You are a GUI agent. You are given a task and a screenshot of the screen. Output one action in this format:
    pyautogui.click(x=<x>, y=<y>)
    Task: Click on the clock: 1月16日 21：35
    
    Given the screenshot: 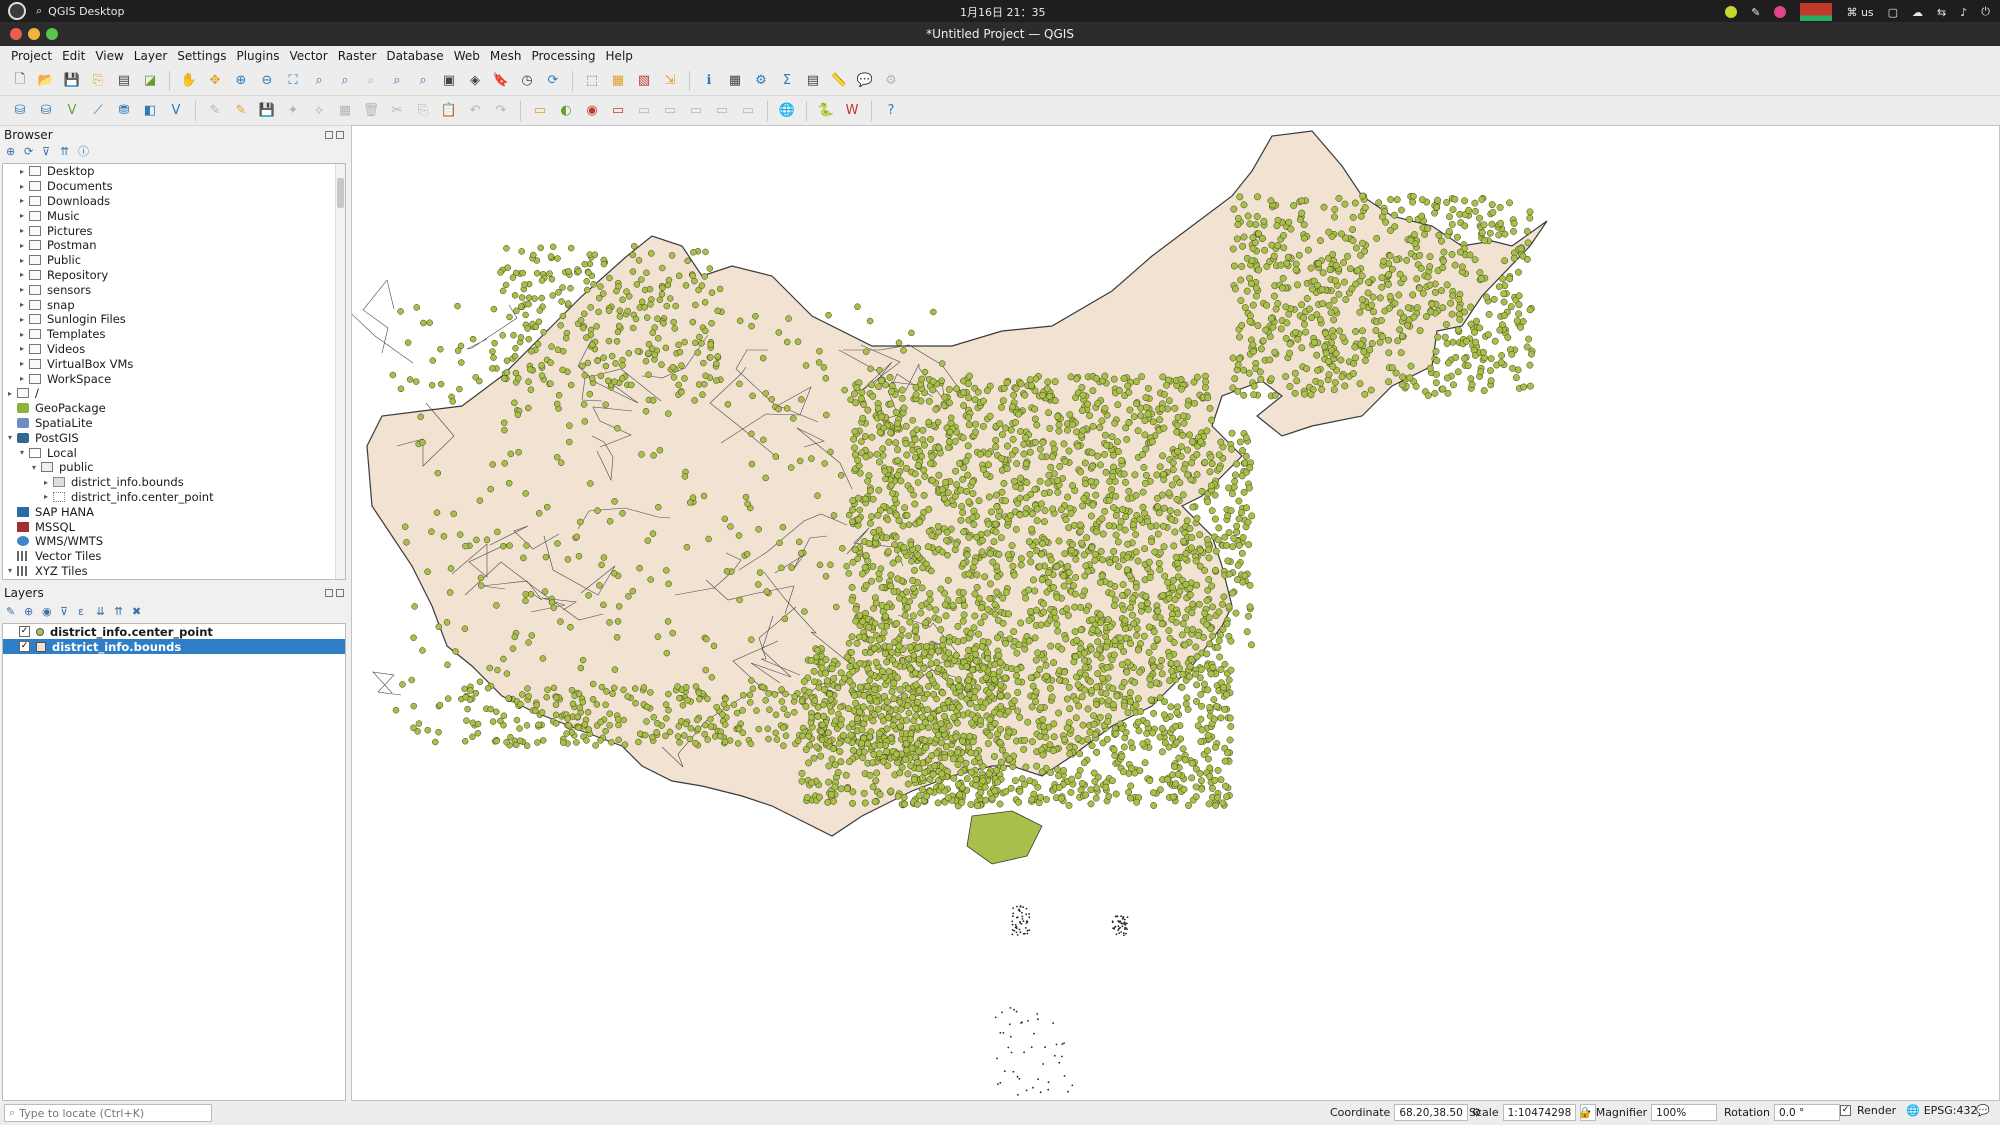 What is the action you would take?
    pyautogui.click(x=1003, y=12)
    